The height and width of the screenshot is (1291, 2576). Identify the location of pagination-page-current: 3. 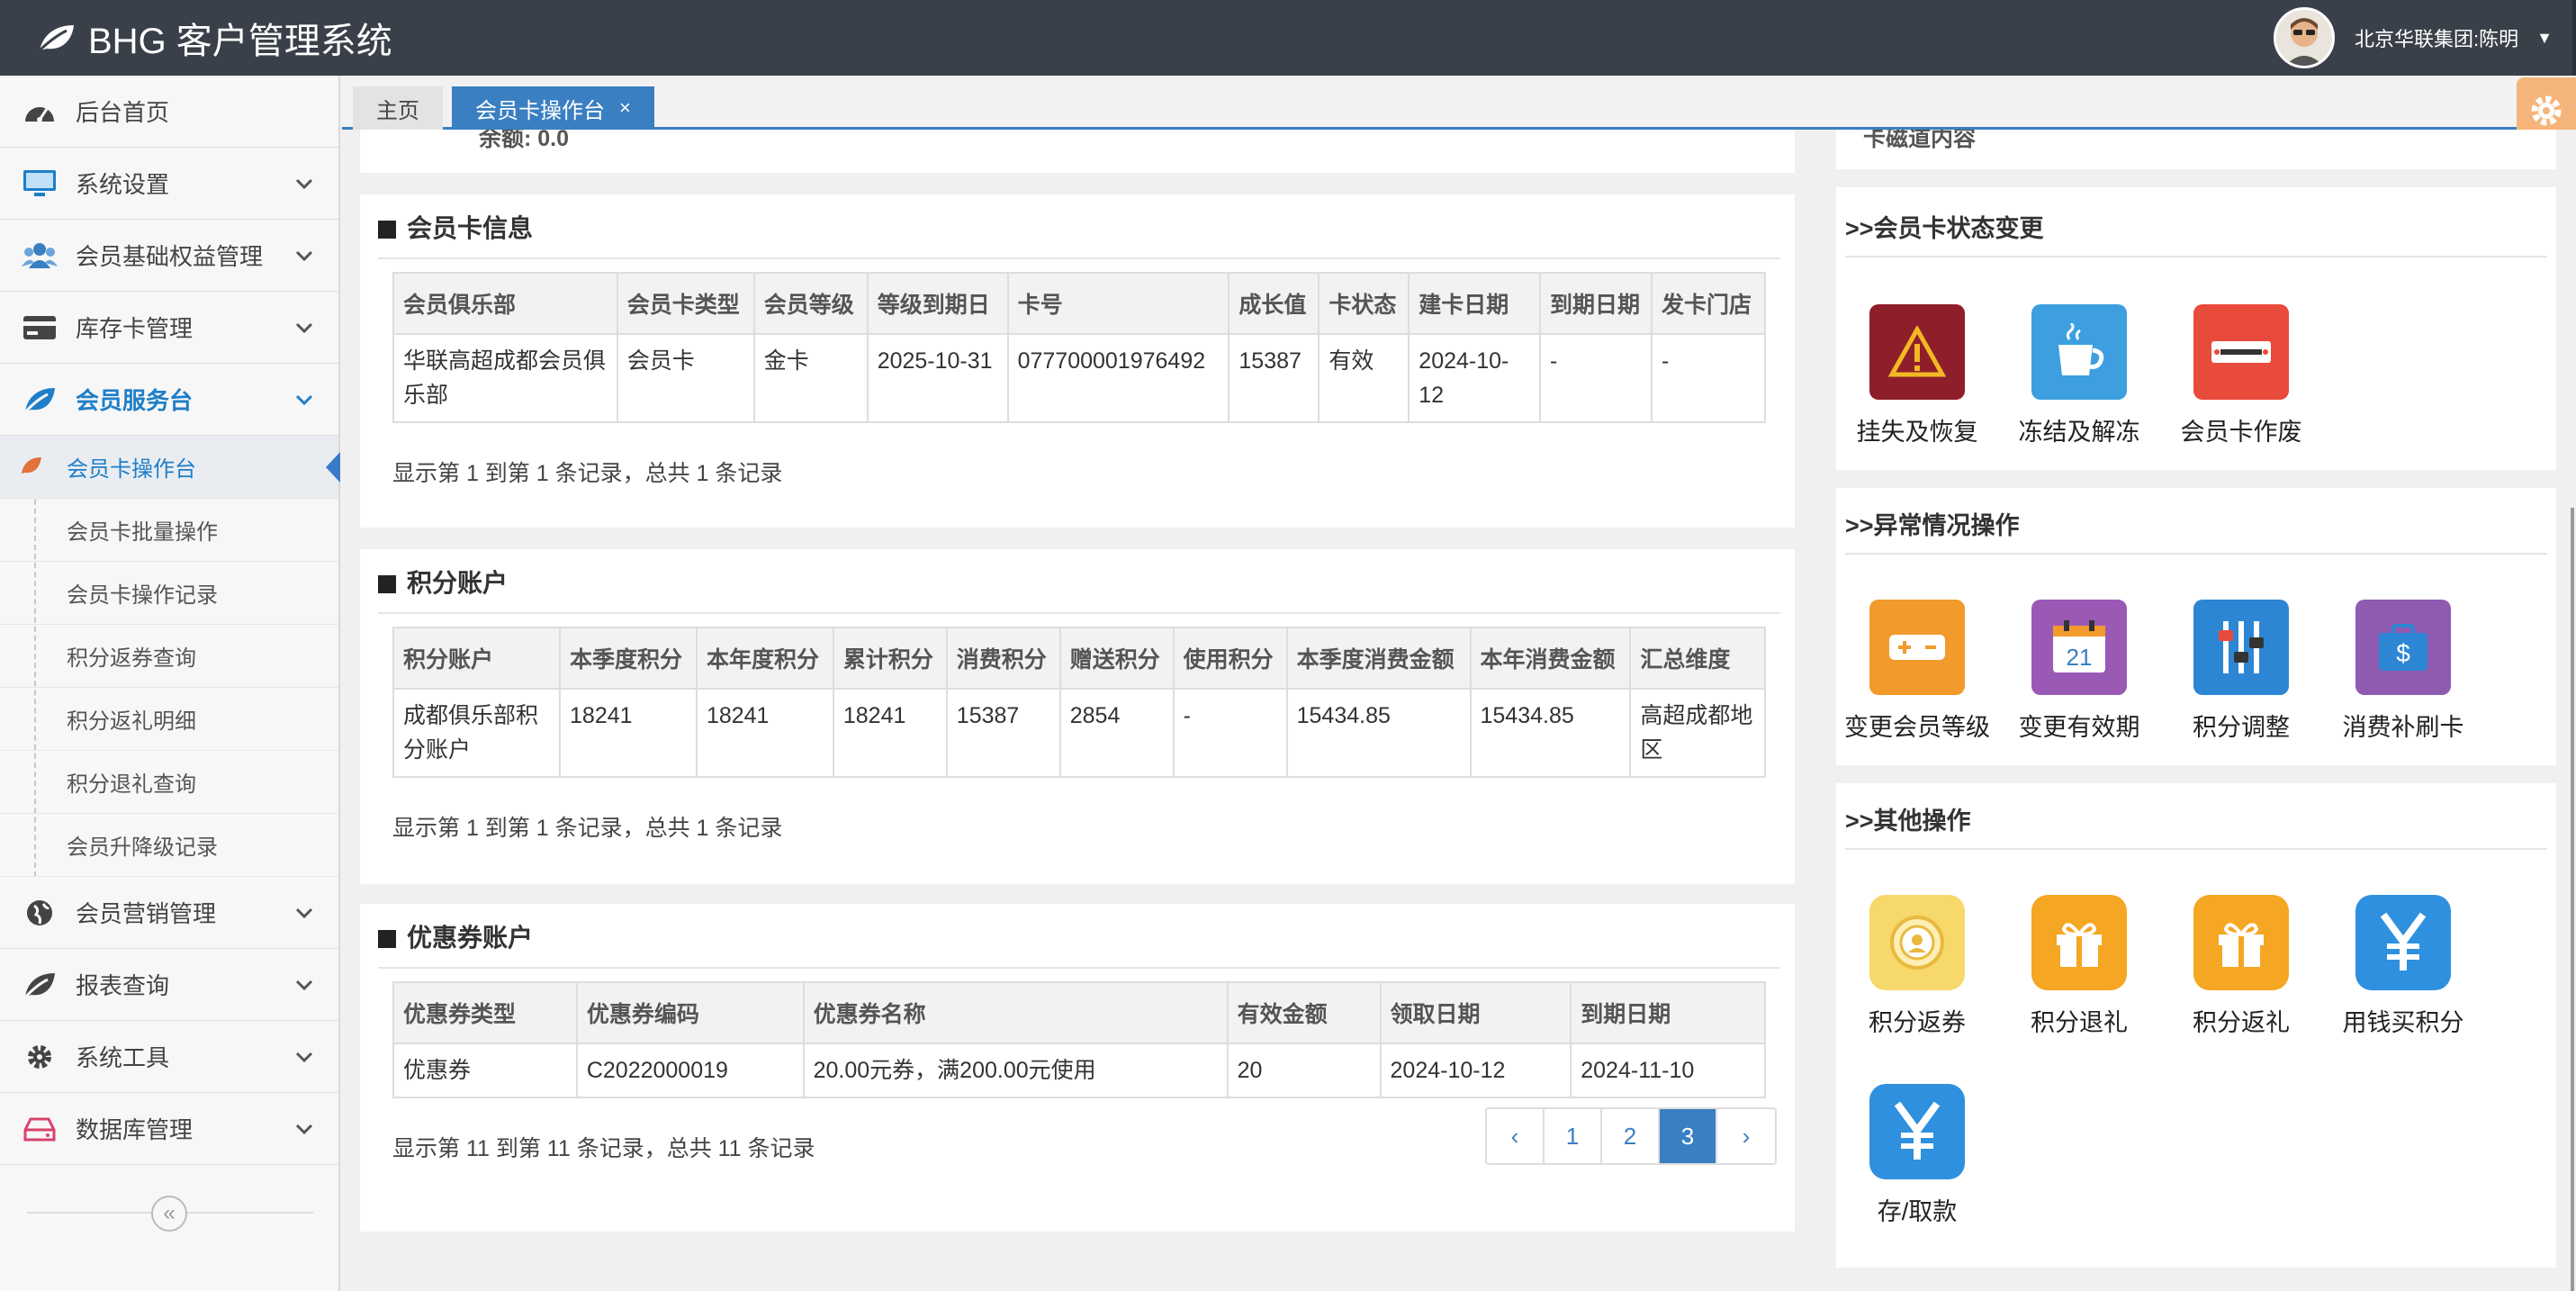
(1688, 1136).